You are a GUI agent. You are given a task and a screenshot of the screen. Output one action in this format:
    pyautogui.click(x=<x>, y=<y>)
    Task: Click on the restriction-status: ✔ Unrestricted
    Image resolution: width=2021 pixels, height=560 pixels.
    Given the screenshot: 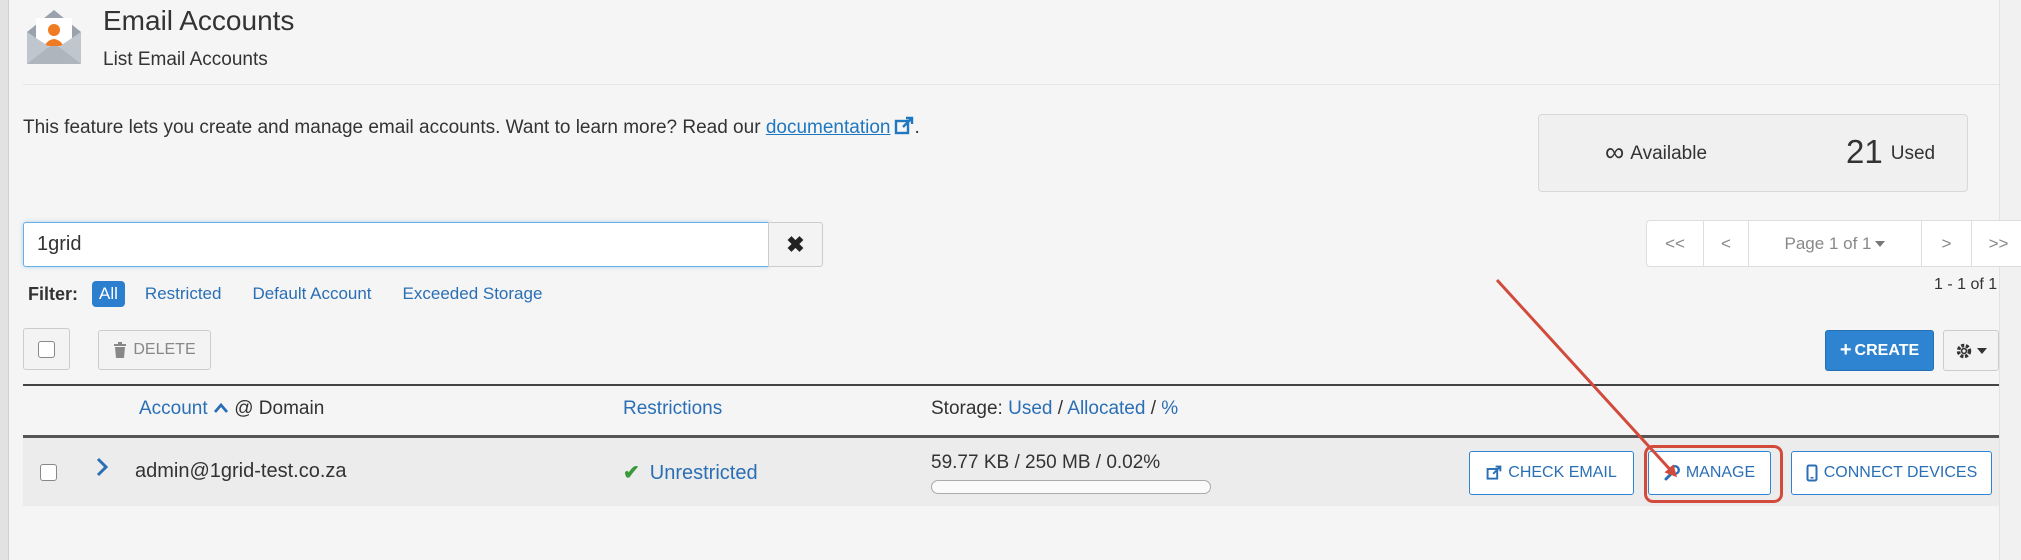 What is the action you would take?
    pyautogui.click(x=690, y=472)
    